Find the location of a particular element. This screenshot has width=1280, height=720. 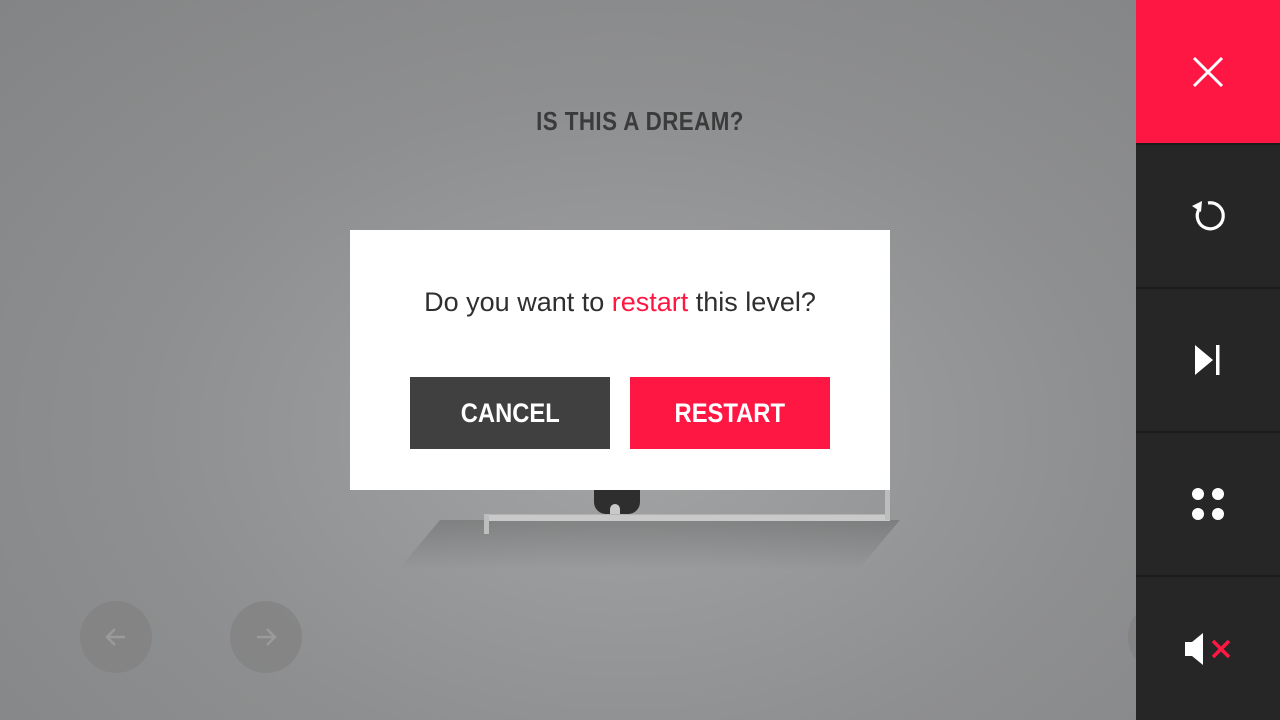

close-button is located at coordinates (1208, 71).